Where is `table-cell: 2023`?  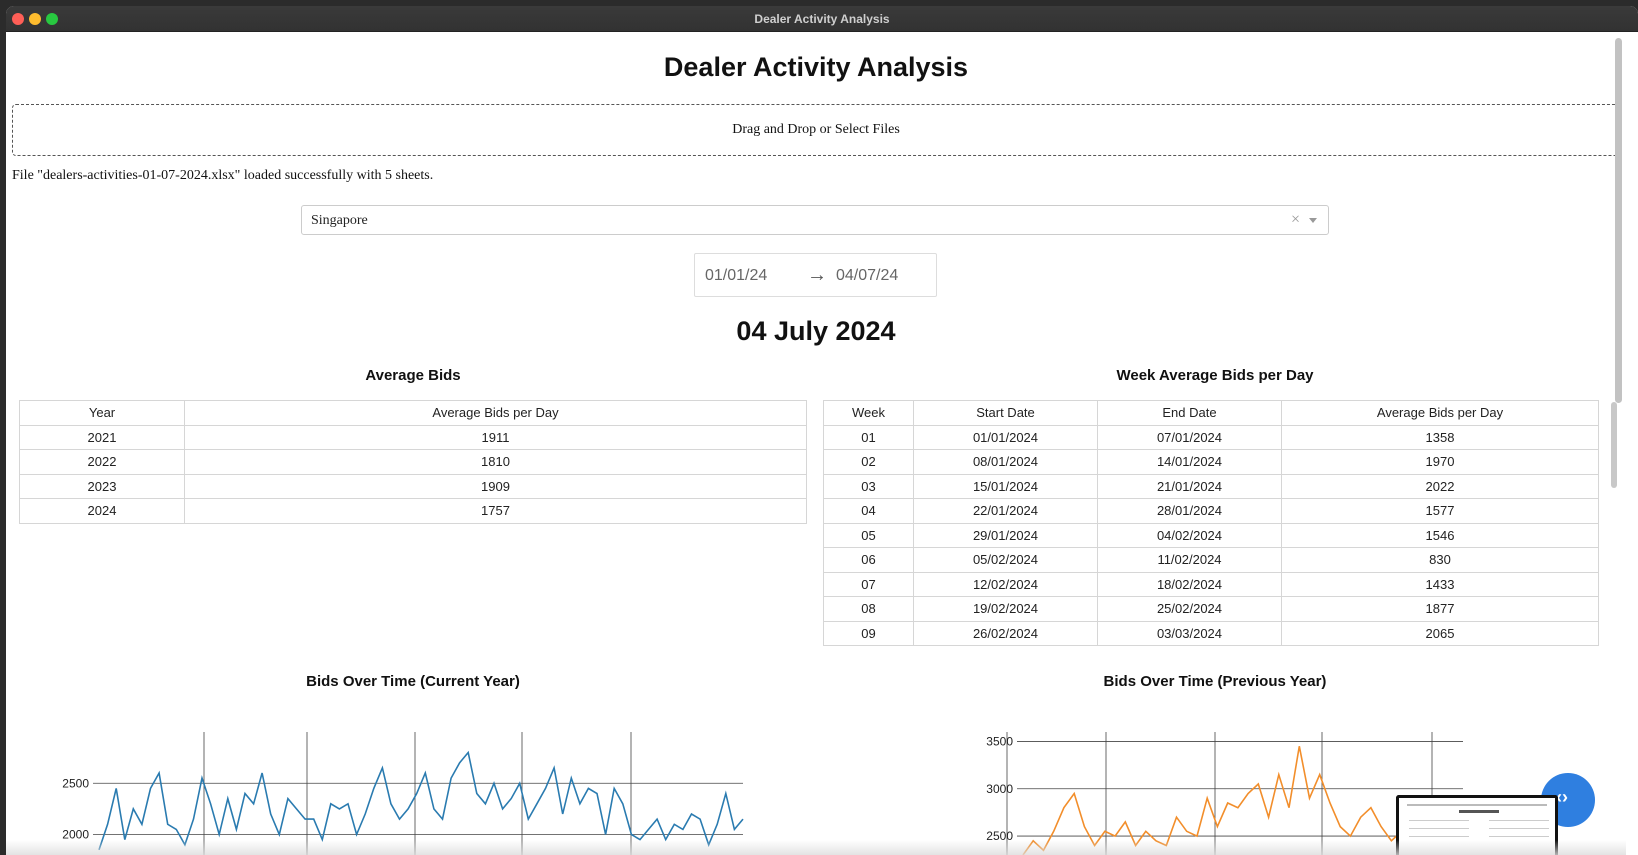 table-cell: 2023 is located at coordinates (102, 486).